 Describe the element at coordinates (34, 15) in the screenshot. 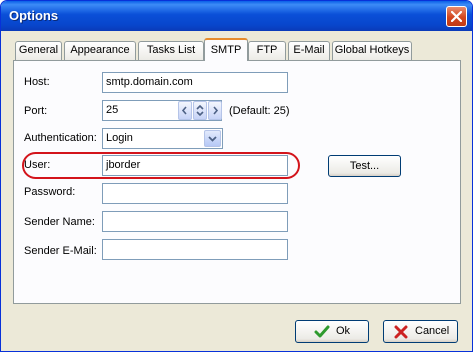

I see `window-title: Options` at that location.